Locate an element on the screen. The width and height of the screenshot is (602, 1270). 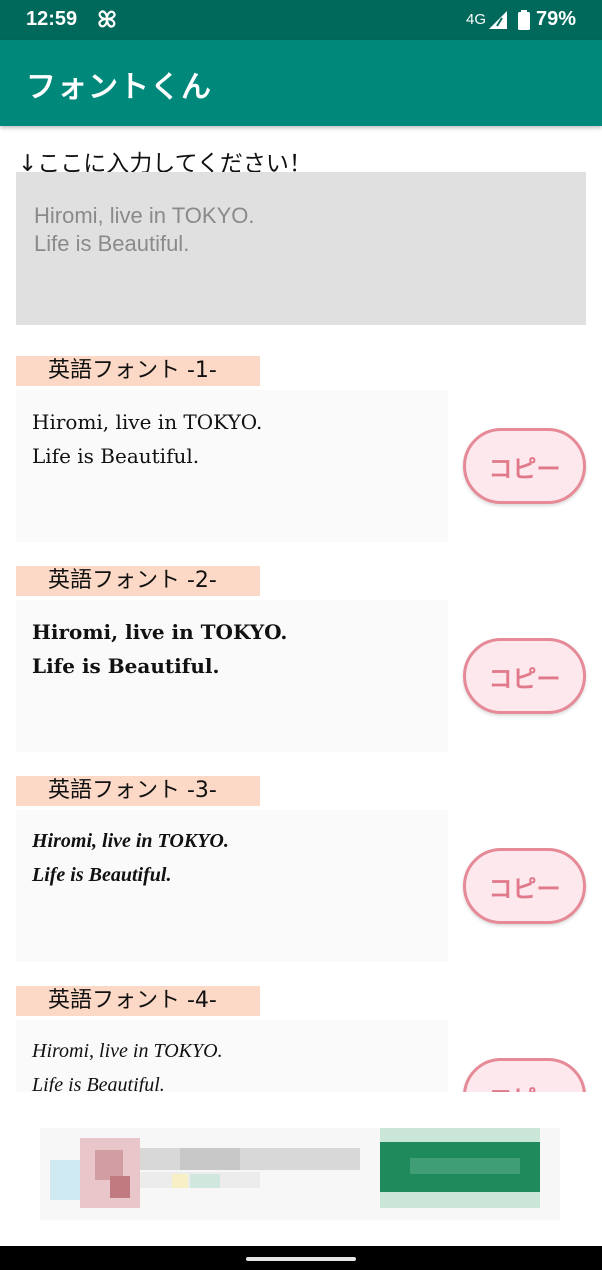
pinwheel-icon is located at coordinates (107, 19).